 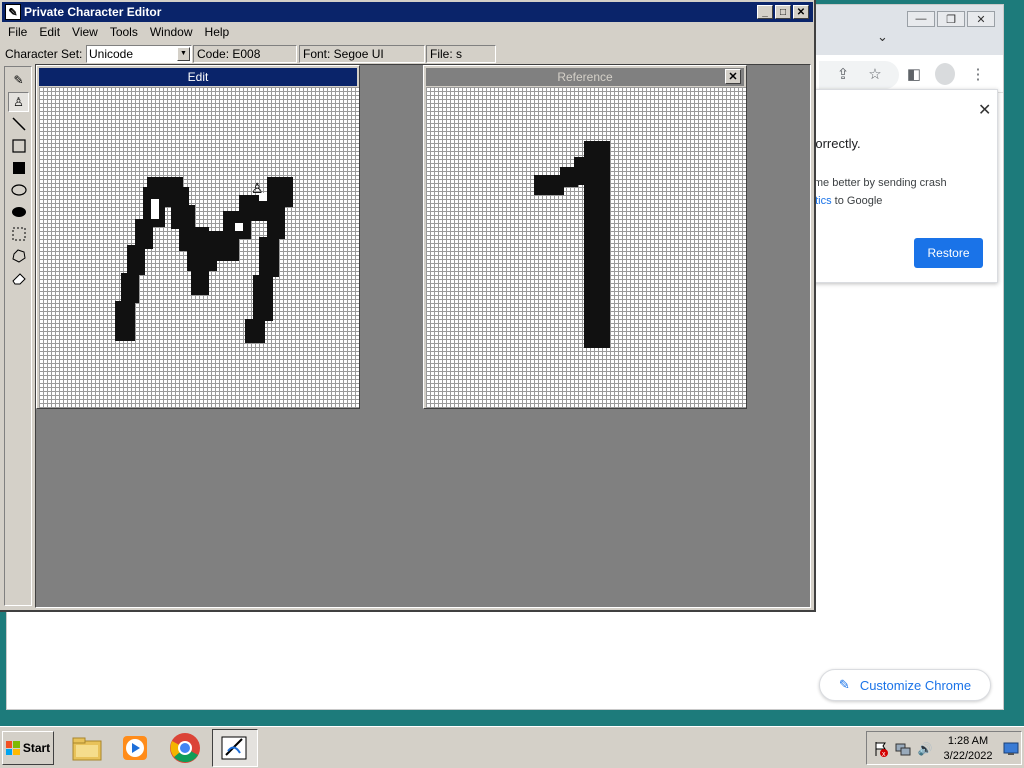 What do you see at coordinates (171, 32) in the screenshot?
I see `menu-window: Window` at bounding box center [171, 32].